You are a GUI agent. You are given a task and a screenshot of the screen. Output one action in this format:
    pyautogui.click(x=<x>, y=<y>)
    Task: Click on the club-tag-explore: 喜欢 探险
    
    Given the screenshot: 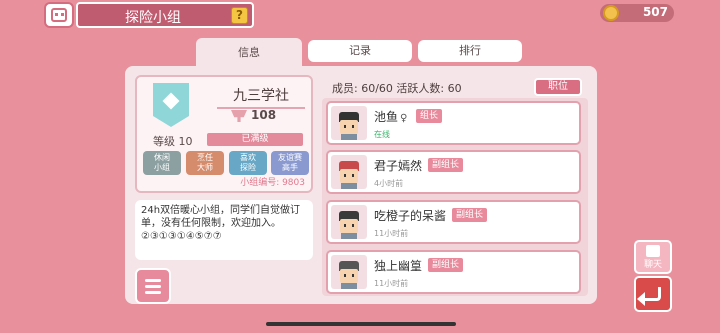 What is the action you would take?
    pyautogui.click(x=248, y=163)
    